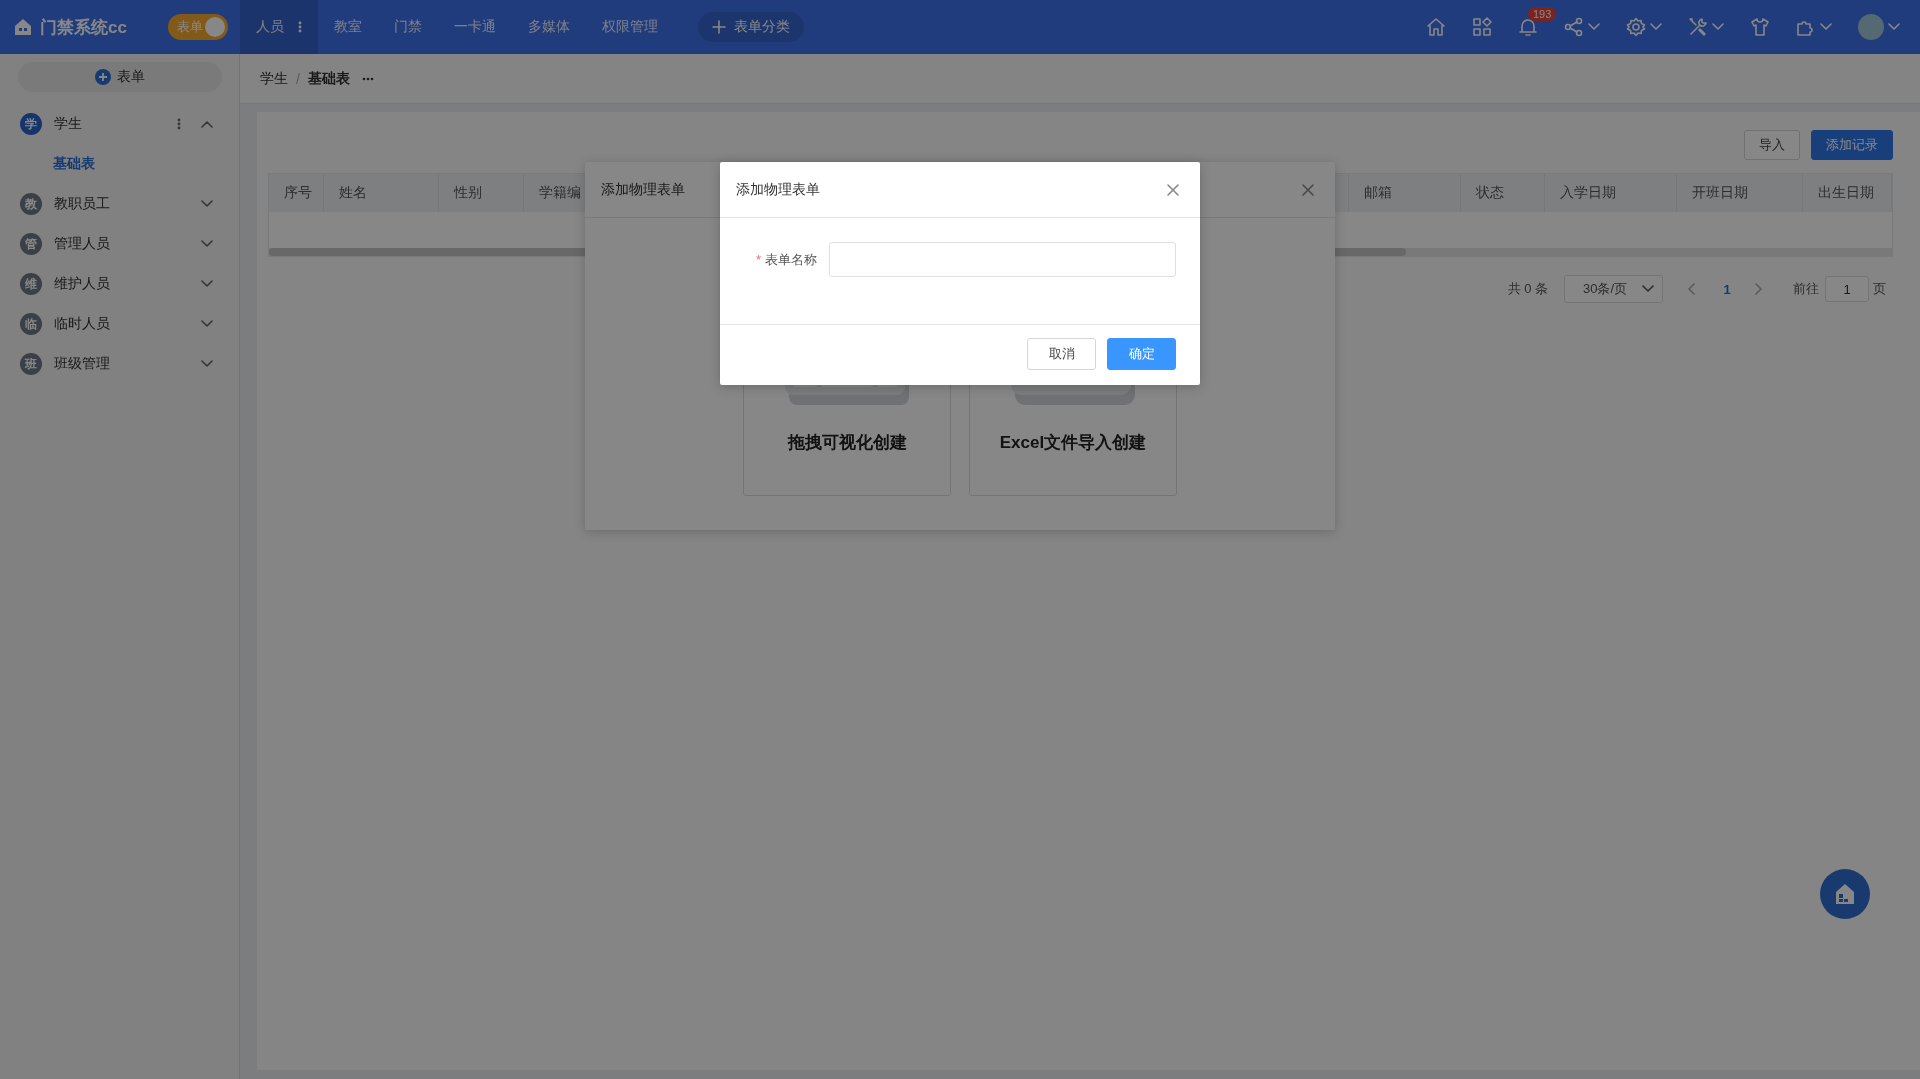 This screenshot has width=1920, height=1079. What do you see at coordinates (31, 284) in the screenshot?
I see `category-avatar: 维` at bounding box center [31, 284].